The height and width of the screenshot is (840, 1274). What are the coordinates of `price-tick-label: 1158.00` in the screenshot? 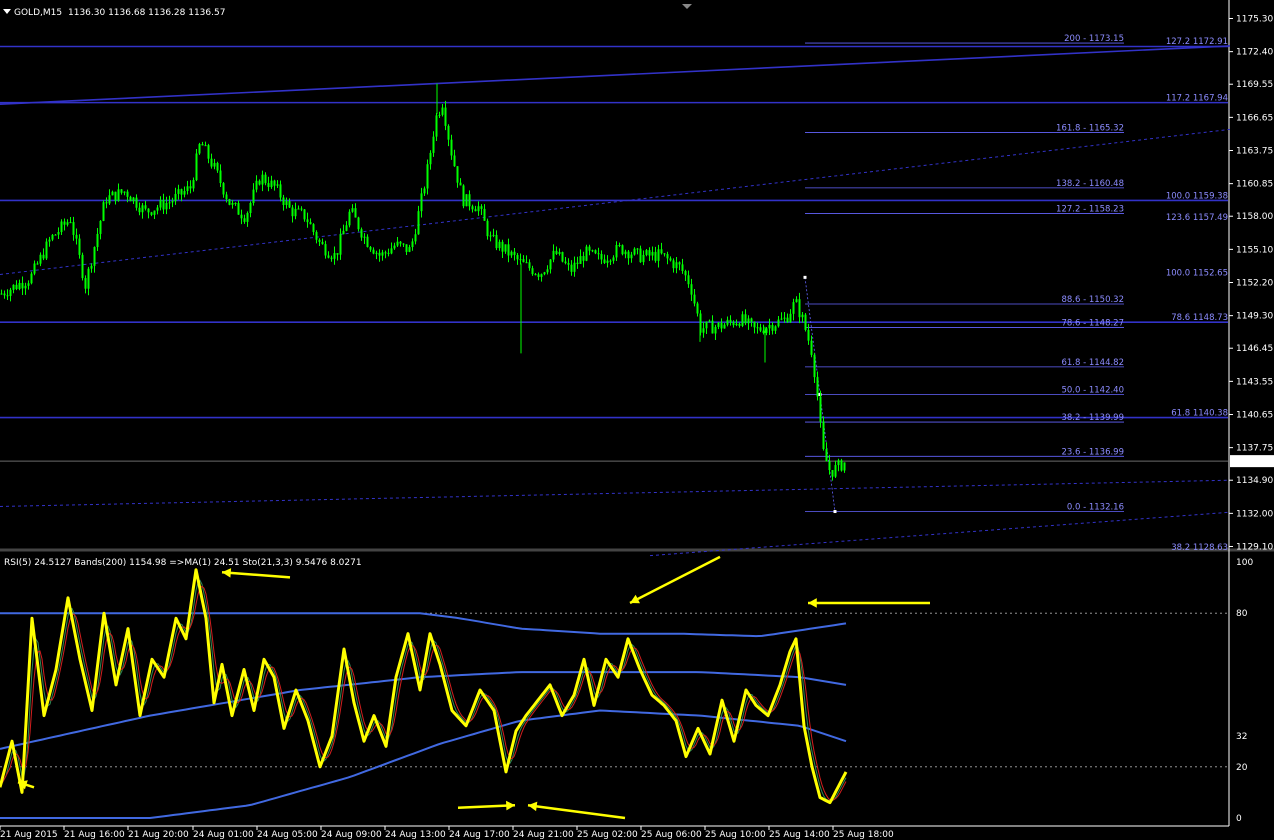 It's located at (1254, 217).